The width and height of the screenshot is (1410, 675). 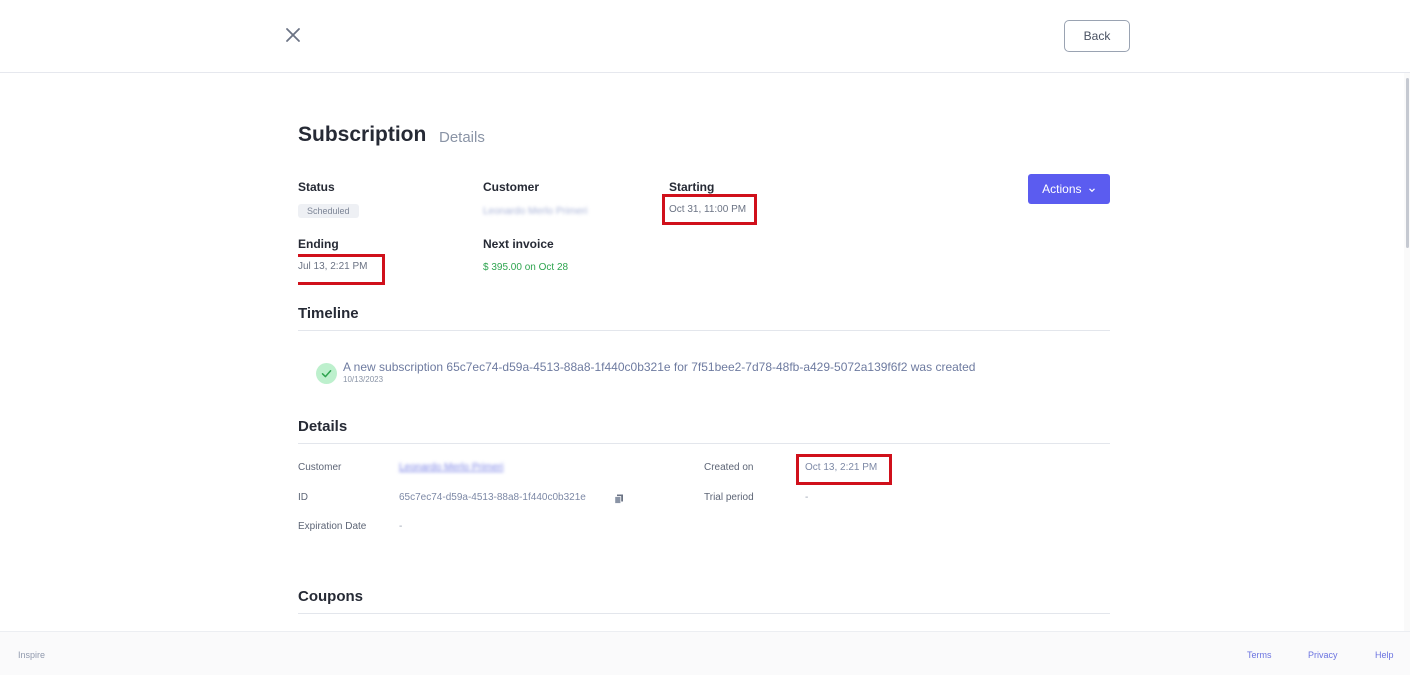 What do you see at coordinates (705, 36) in the screenshot?
I see `top-bar: Back` at bounding box center [705, 36].